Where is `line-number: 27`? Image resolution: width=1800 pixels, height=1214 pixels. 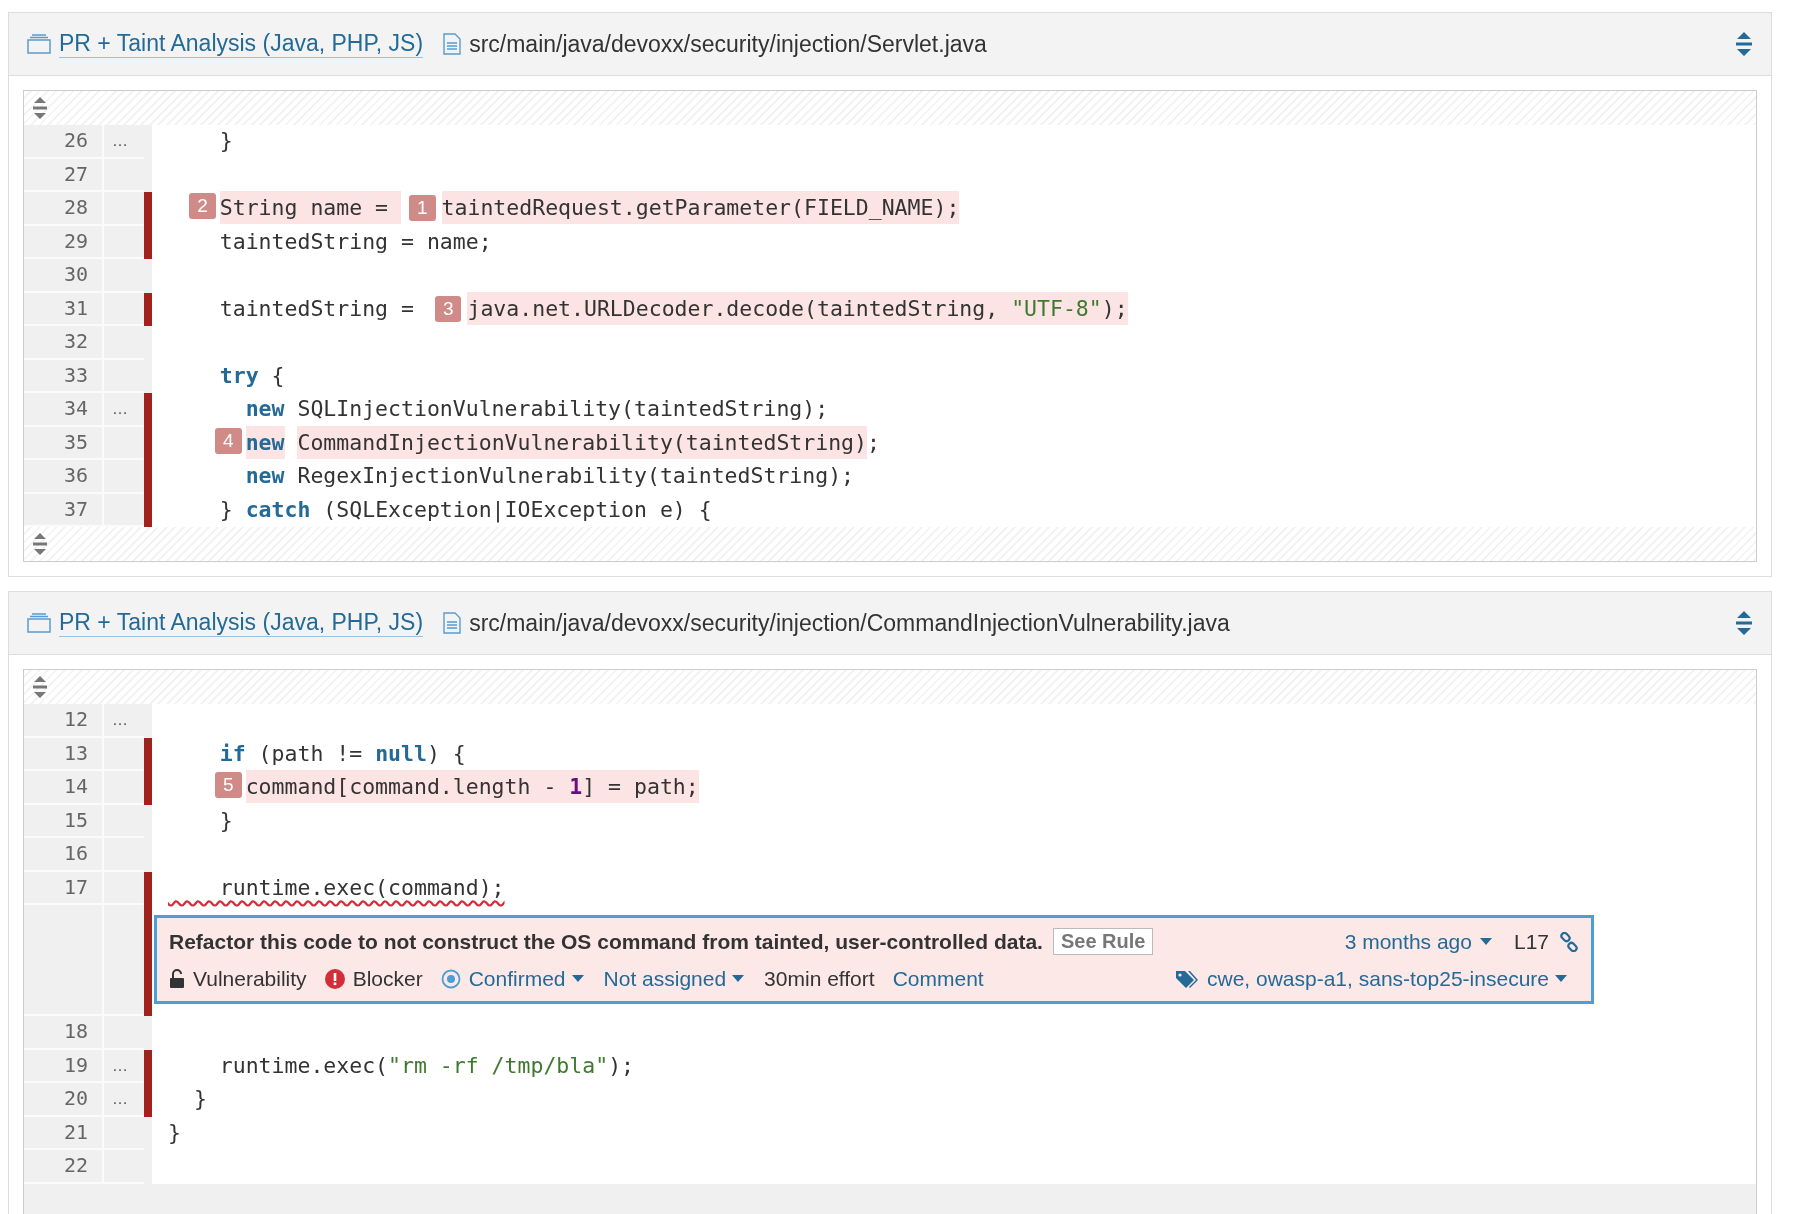
line-number: 27 is located at coordinates (63, 175).